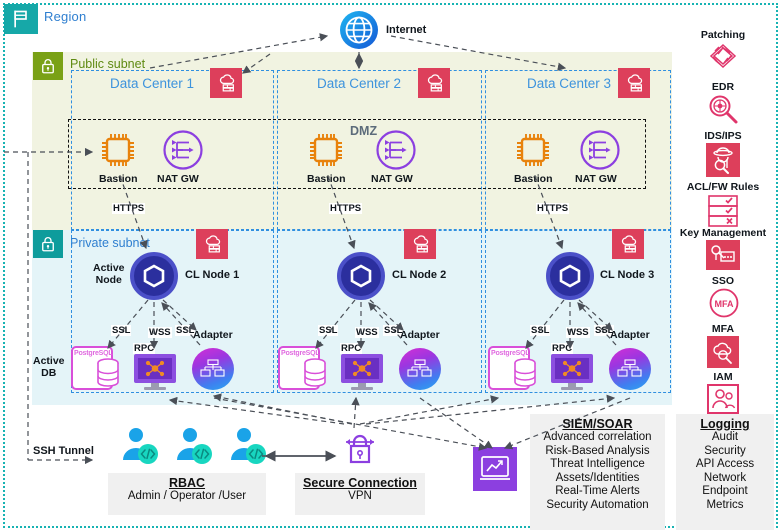 Image resolution: width=781 pixels, height=531 pixels. What do you see at coordinates (723, 233) in the screenshot?
I see `security-label-key-mgmt: Key Management` at bounding box center [723, 233].